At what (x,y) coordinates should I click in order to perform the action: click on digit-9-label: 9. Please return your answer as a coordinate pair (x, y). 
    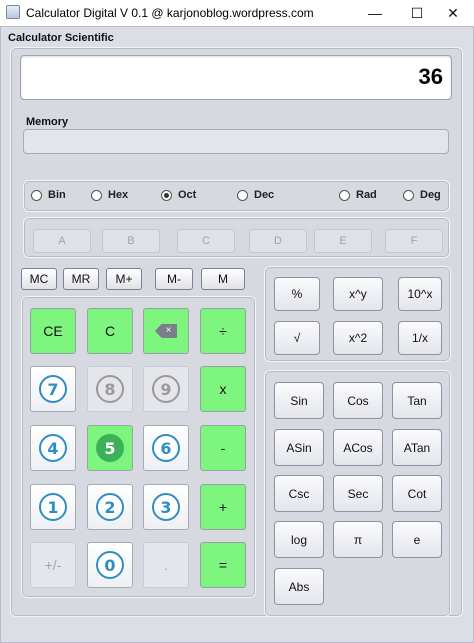
    Looking at the image, I should click on (166, 389).